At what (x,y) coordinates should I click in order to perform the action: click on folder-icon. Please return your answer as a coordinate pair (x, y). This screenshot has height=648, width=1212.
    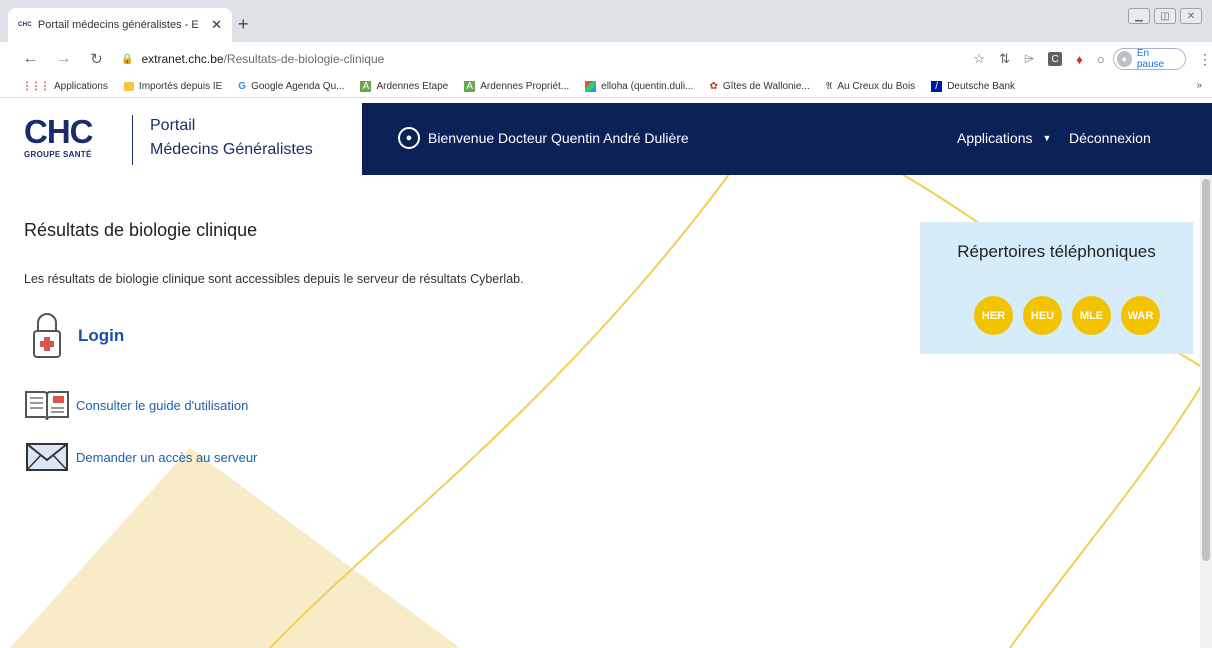
    Looking at the image, I should click on (128, 86).